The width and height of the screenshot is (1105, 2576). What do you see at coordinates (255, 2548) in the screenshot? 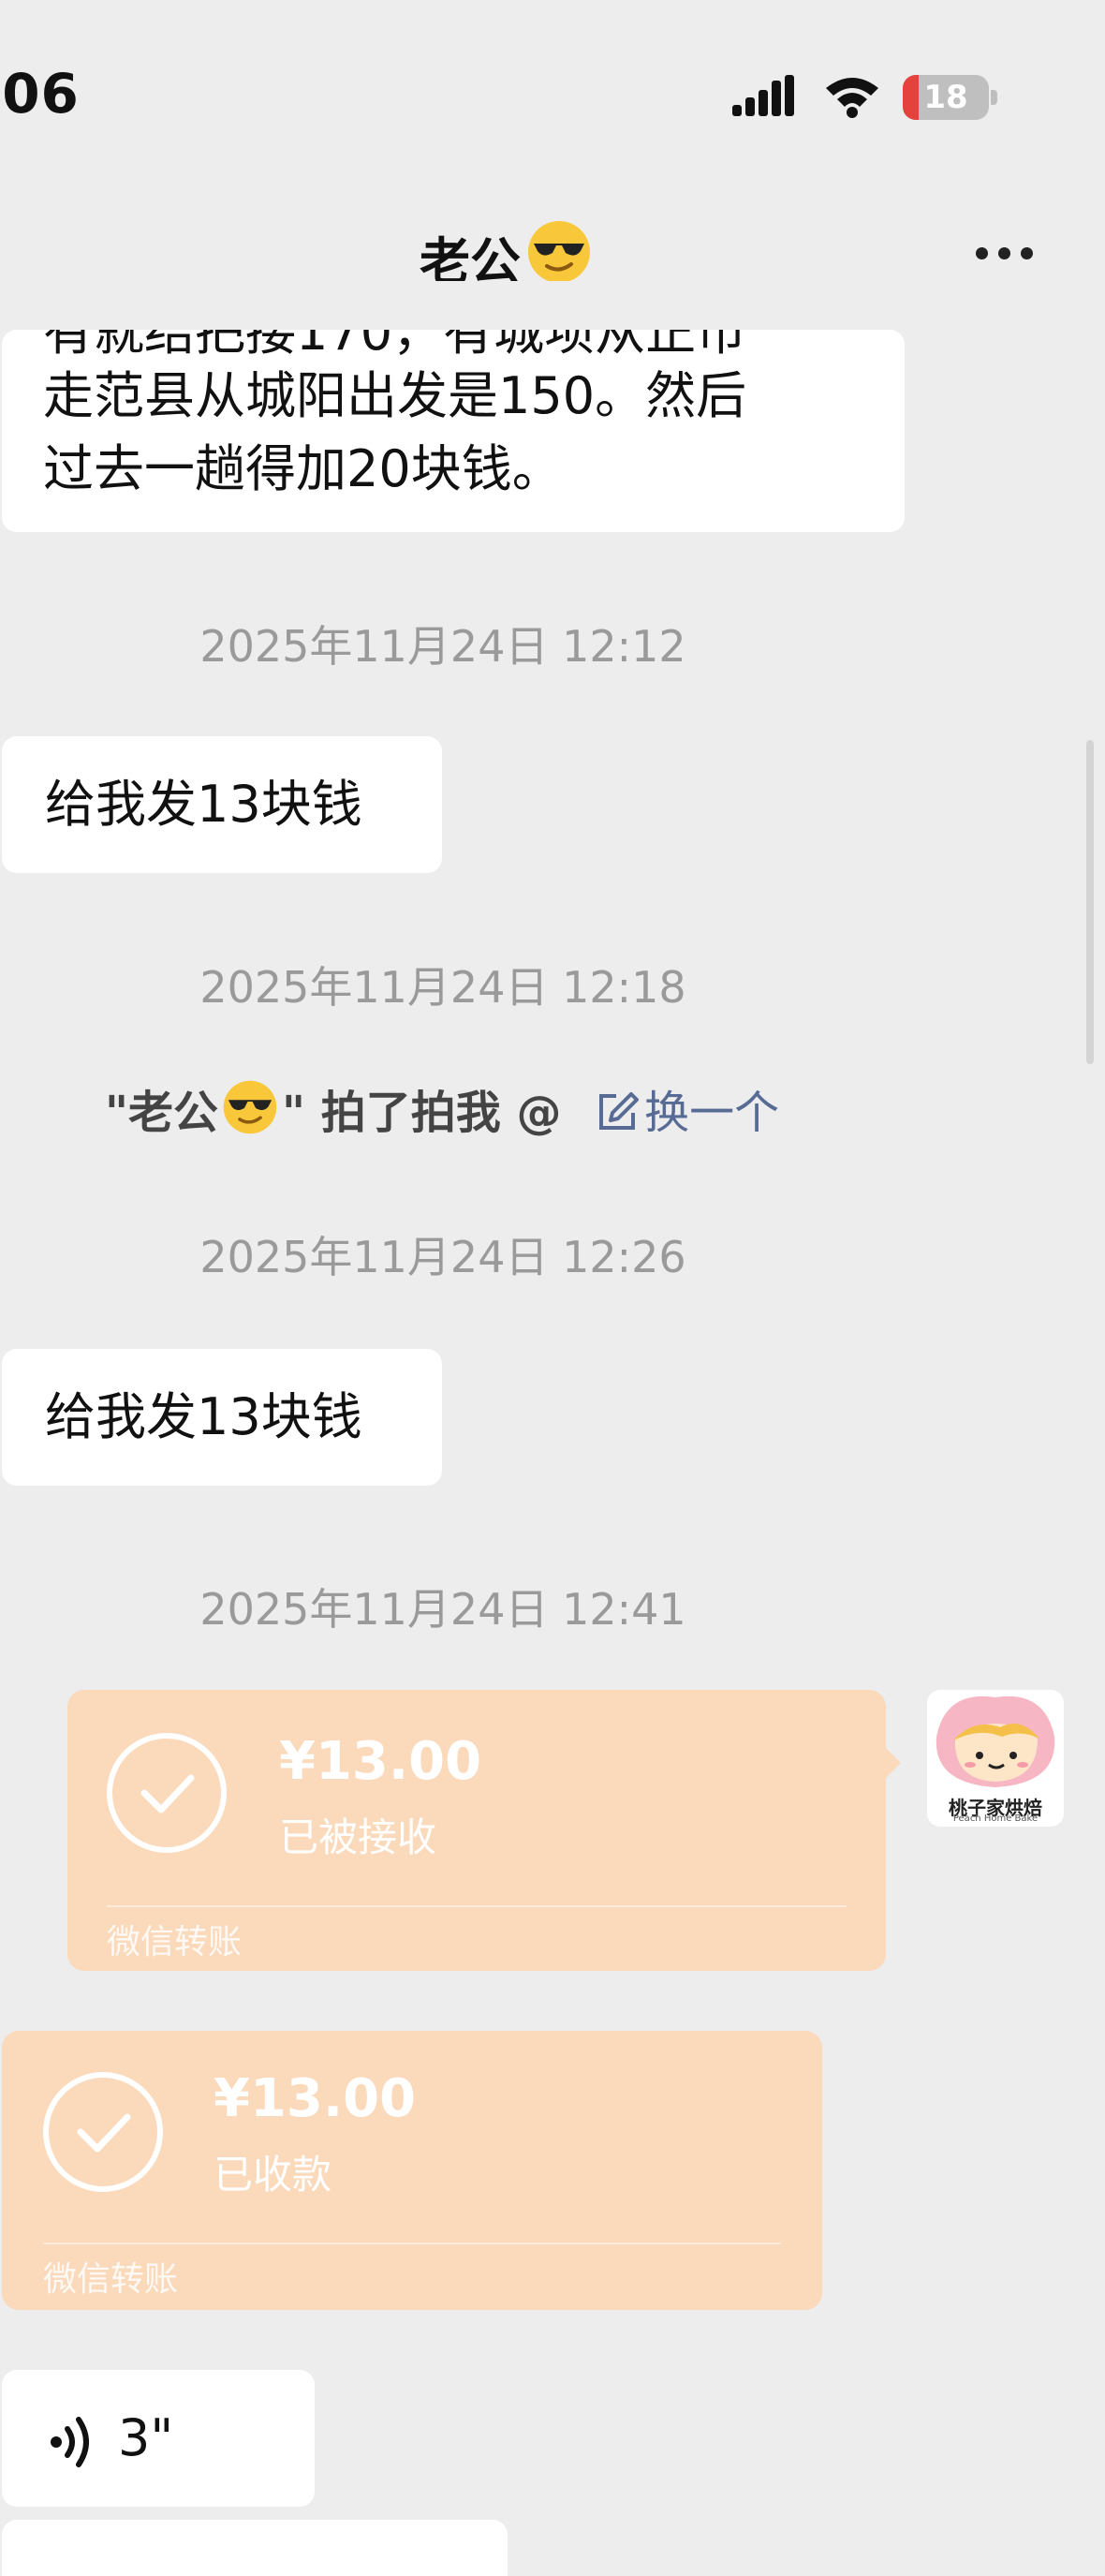
I see `incoming-message-bubble-clipped` at bounding box center [255, 2548].